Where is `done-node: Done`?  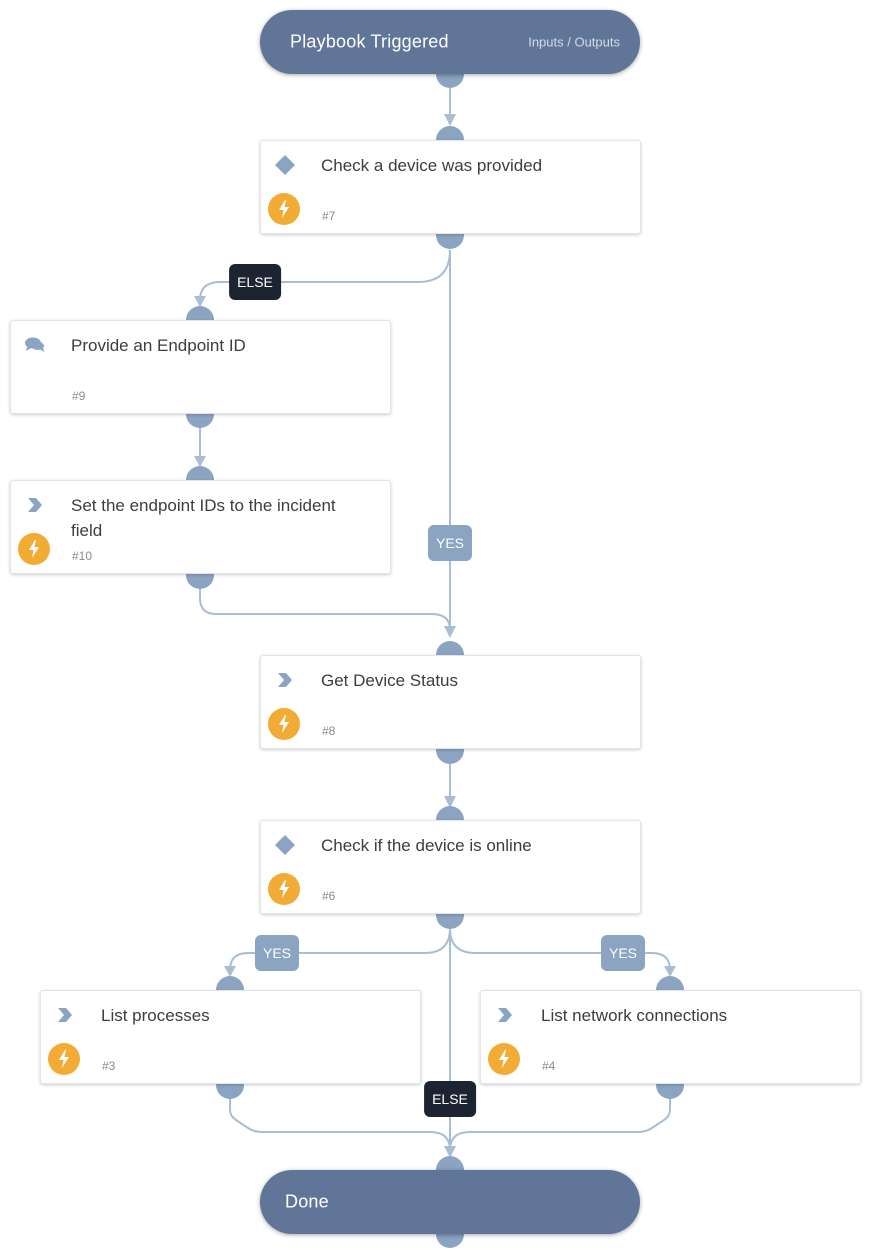 done-node: Done is located at coordinates (450, 1202).